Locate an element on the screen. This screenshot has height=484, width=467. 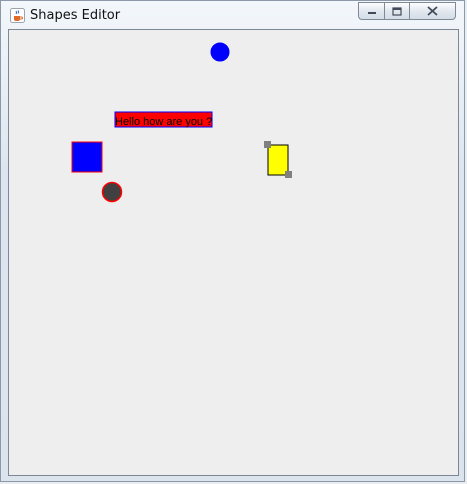
window-controls is located at coordinates (407, 11).